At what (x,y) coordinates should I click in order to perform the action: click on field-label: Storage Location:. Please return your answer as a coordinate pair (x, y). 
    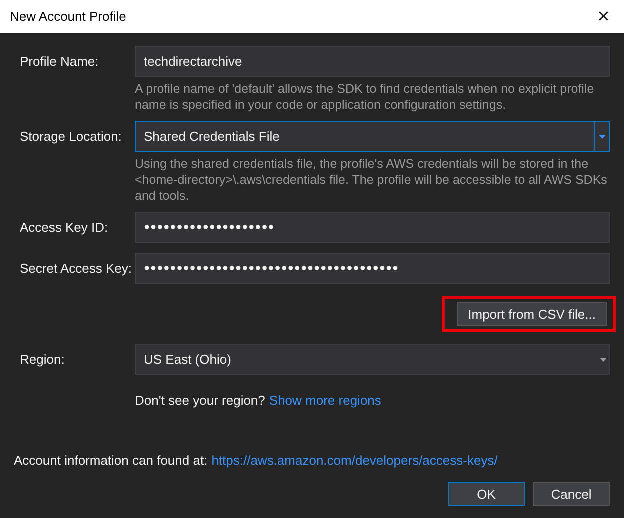
    Looking at the image, I should click on (71, 137).